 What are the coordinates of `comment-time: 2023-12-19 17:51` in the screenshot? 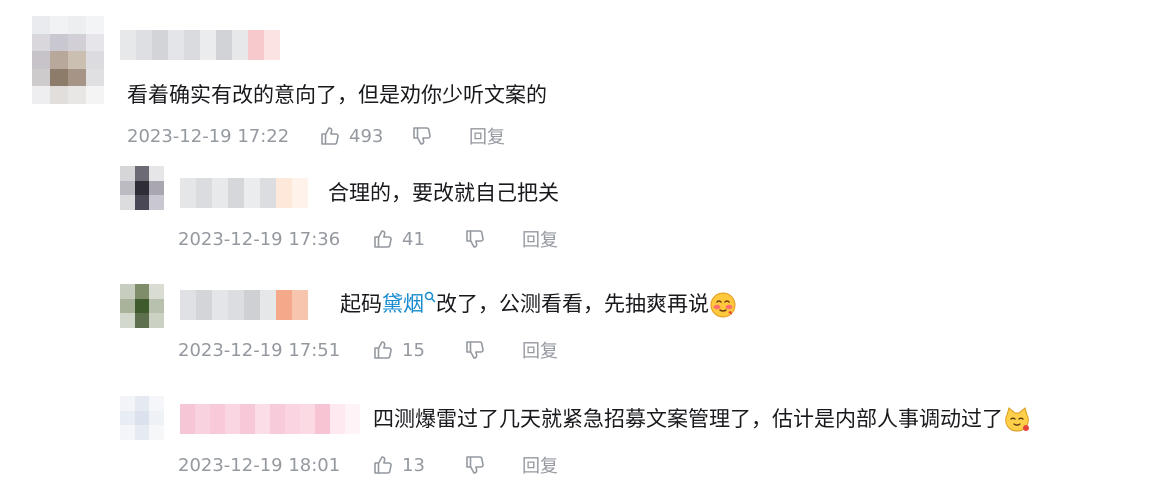 It's located at (259, 350).